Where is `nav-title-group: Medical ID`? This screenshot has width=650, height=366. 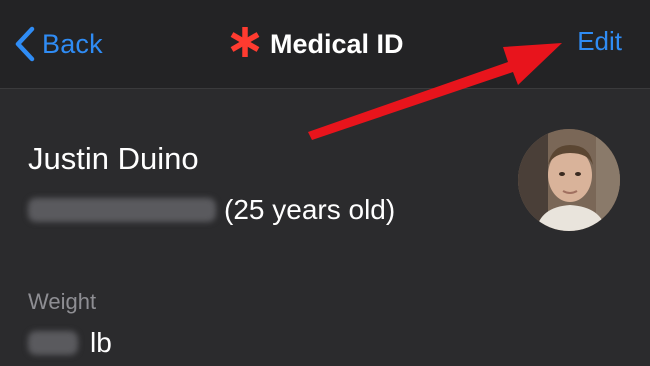
nav-title-group: Medical ID is located at coordinates (316, 44).